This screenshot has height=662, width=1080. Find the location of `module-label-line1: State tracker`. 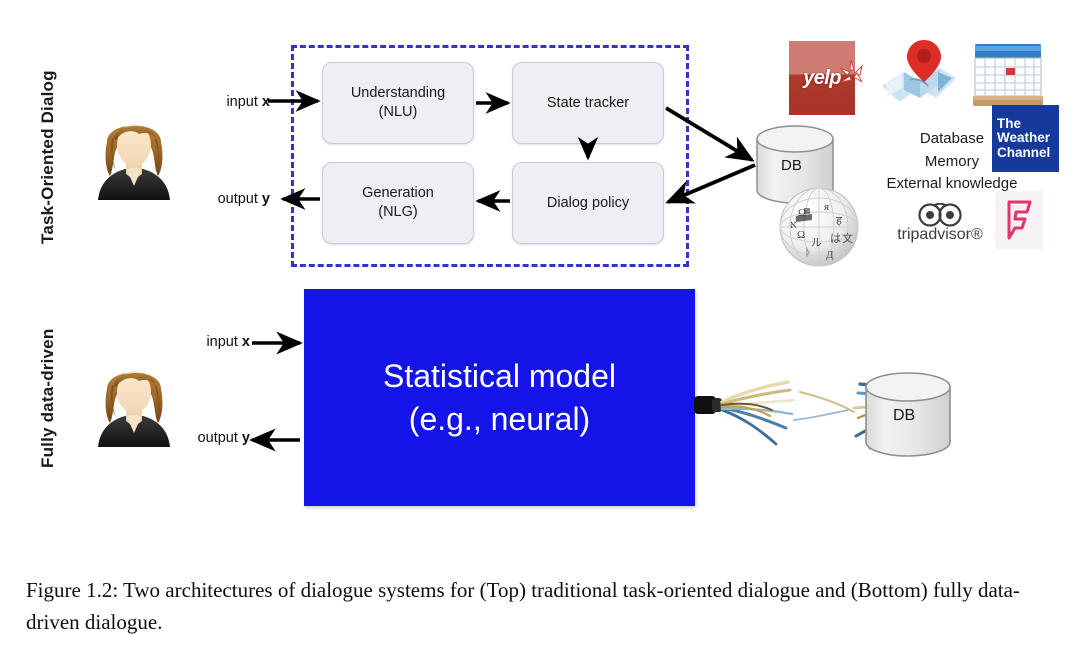

module-label-line1: State tracker is located at coordinates (588, 102).